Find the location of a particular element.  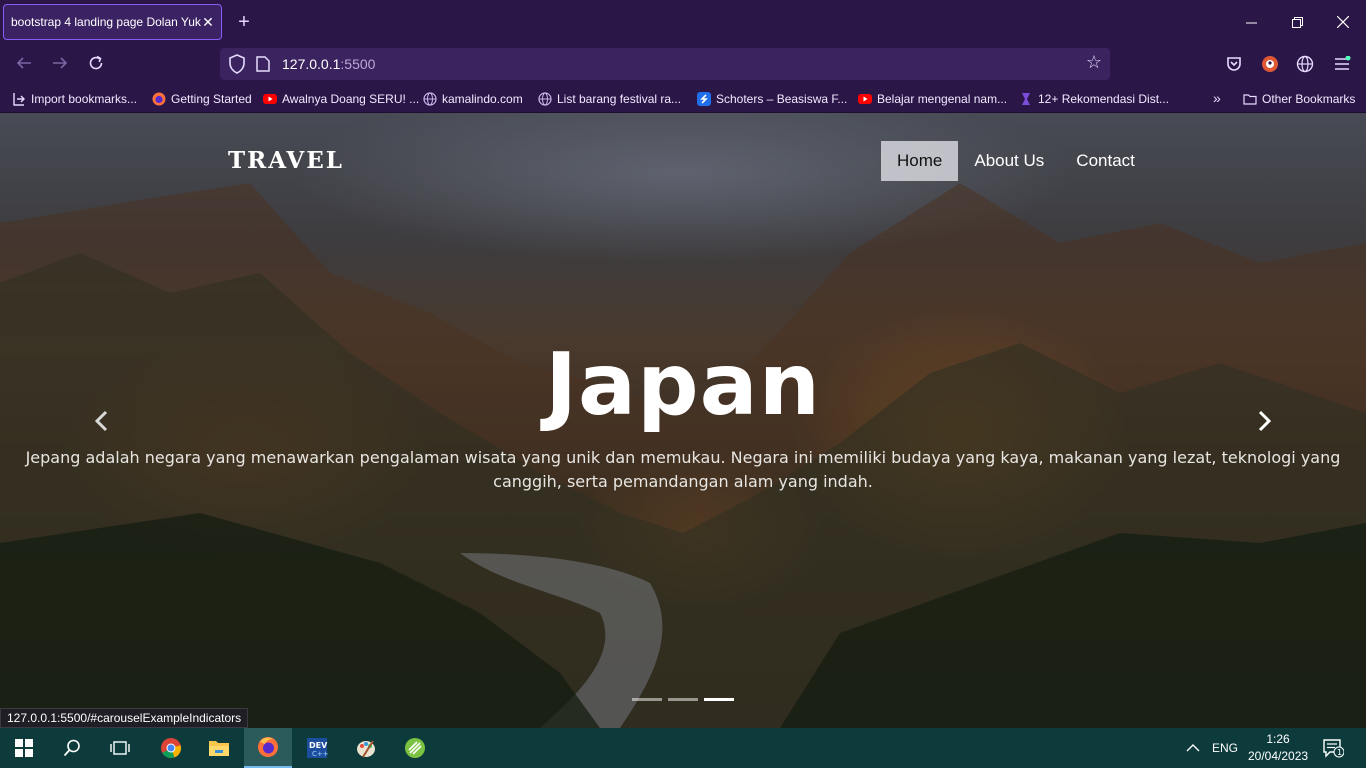

chevron-up-icon is located at coordinates (1193, 748).